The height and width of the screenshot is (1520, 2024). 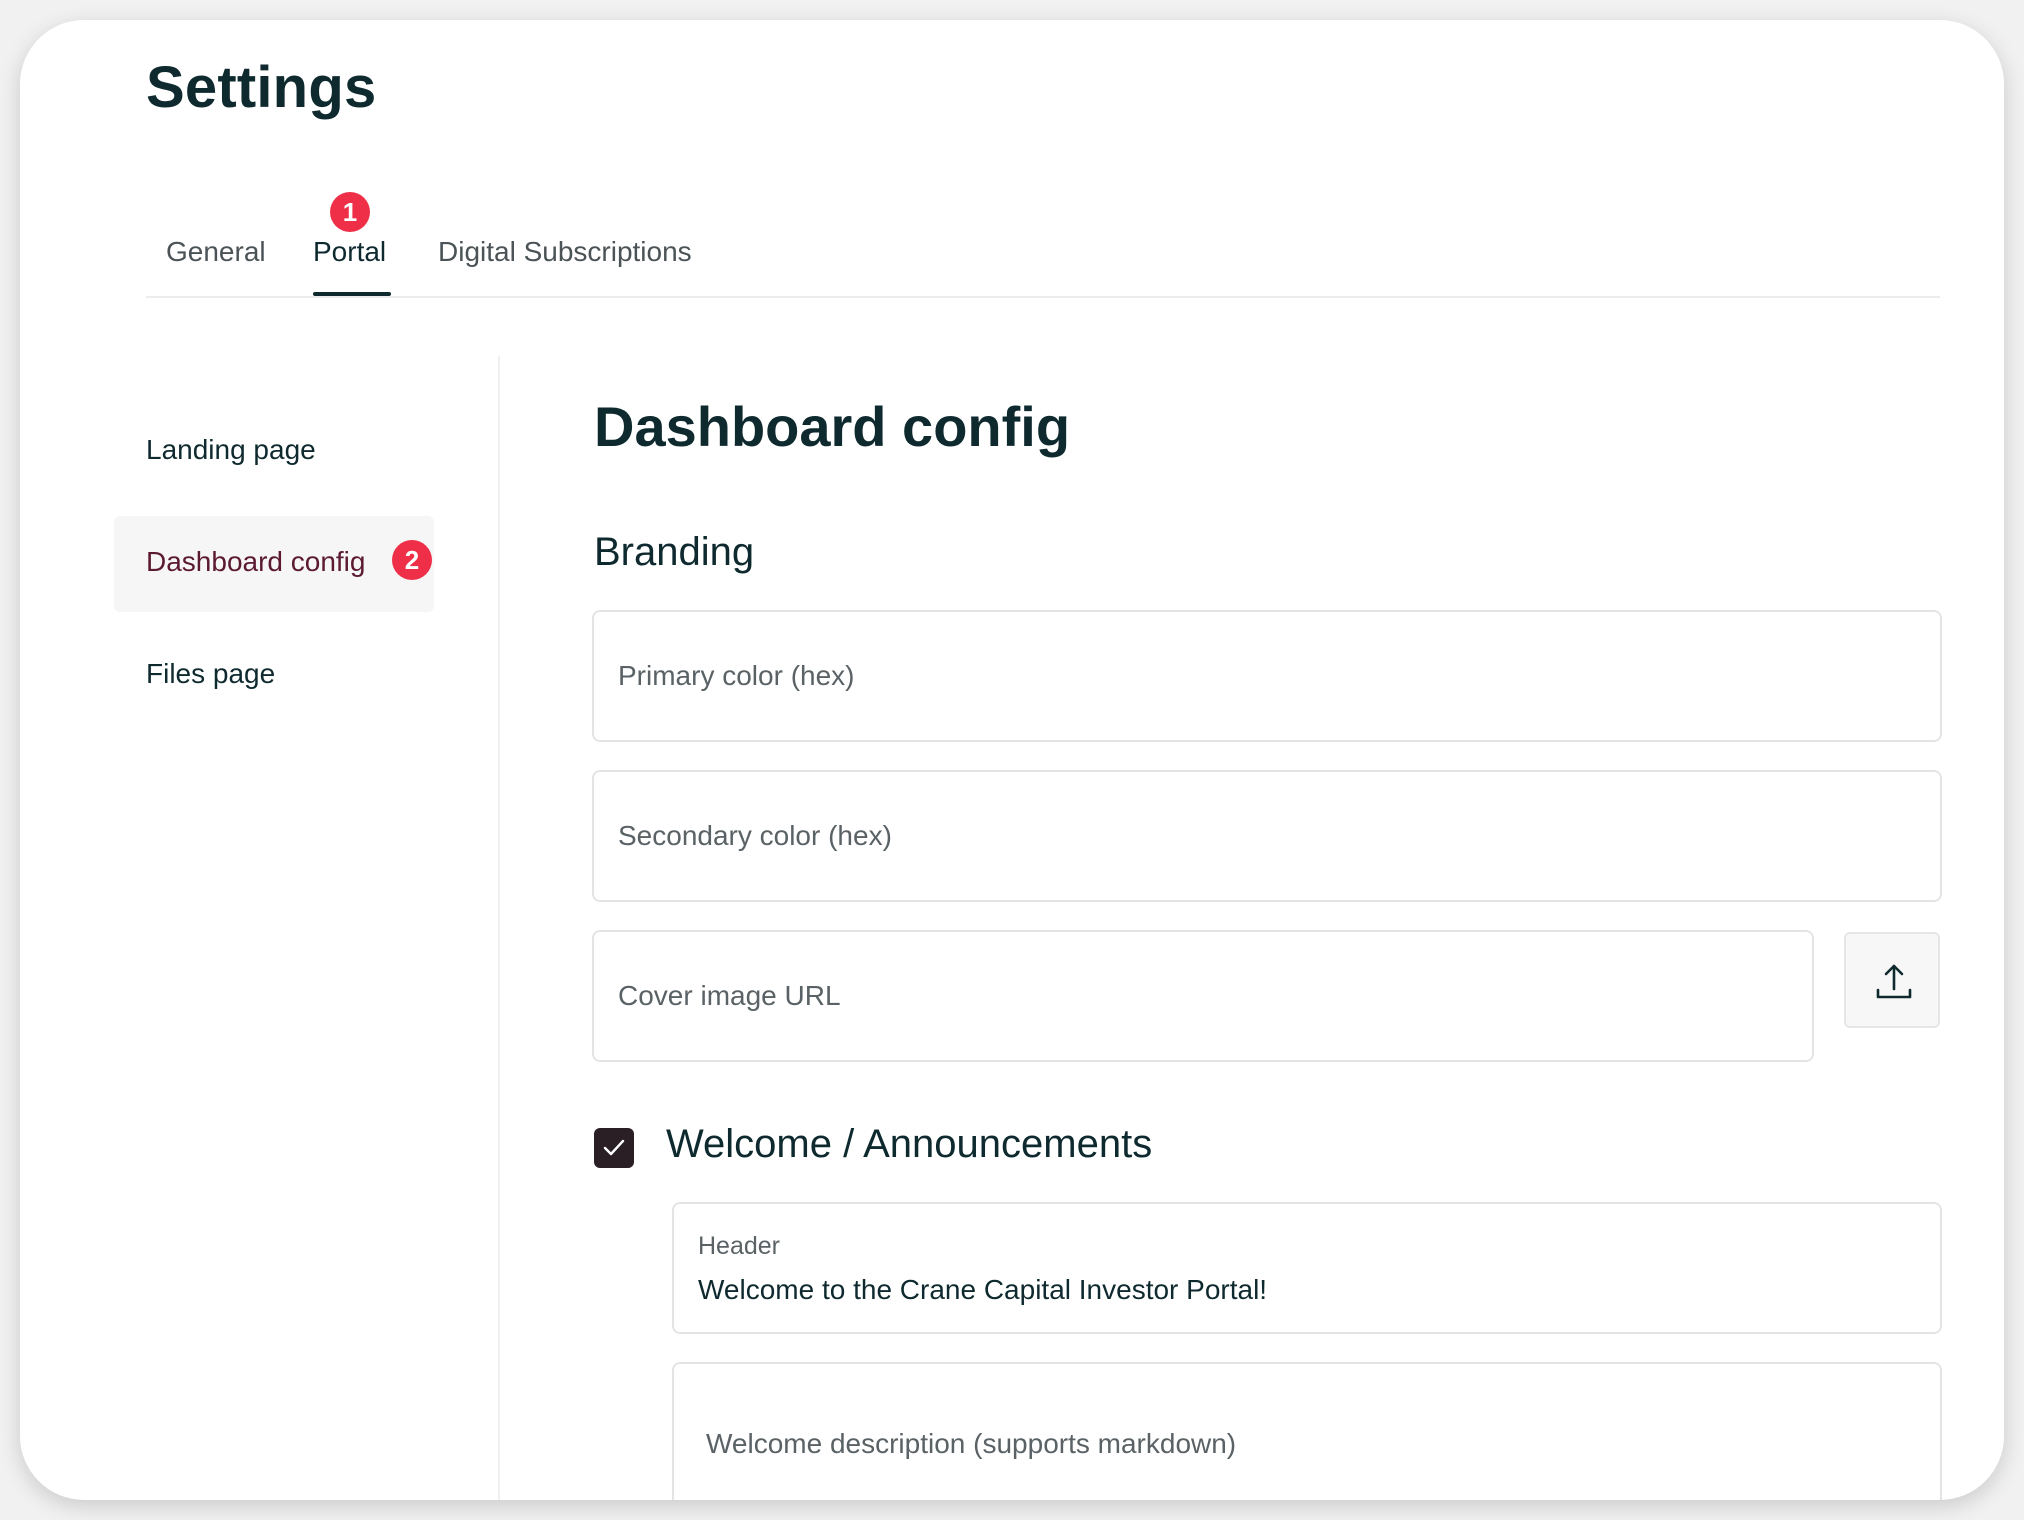 What do you see at coordinates (909, 1144) in the screenshot?
I see `welcome-announcements-heading: Welcome / Announcements` at bounding box center [909, 1144].